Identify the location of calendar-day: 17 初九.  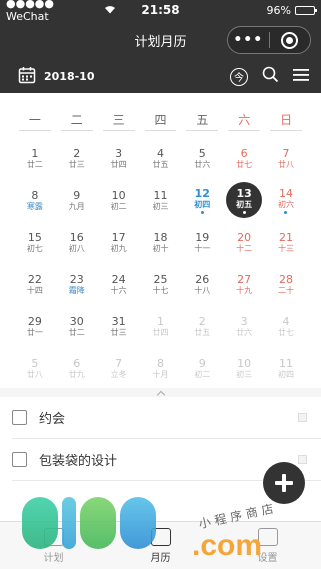
(119, 242).